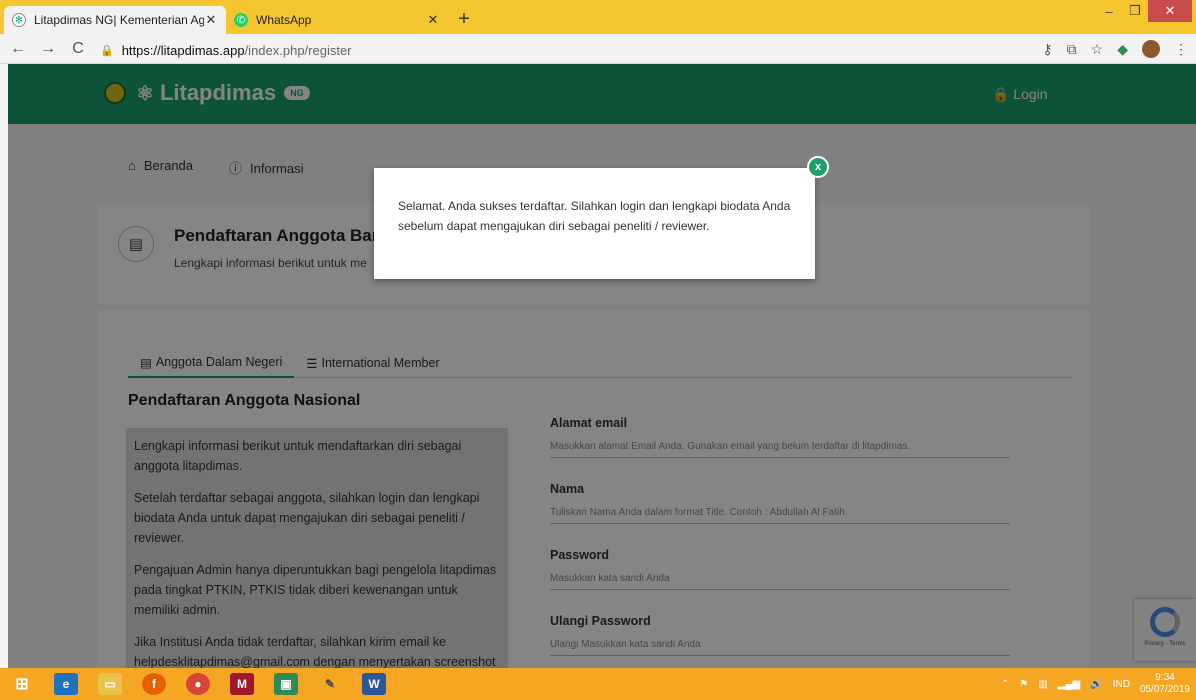  I want to click on internet-explorer-icon: e, so click(66, 684).